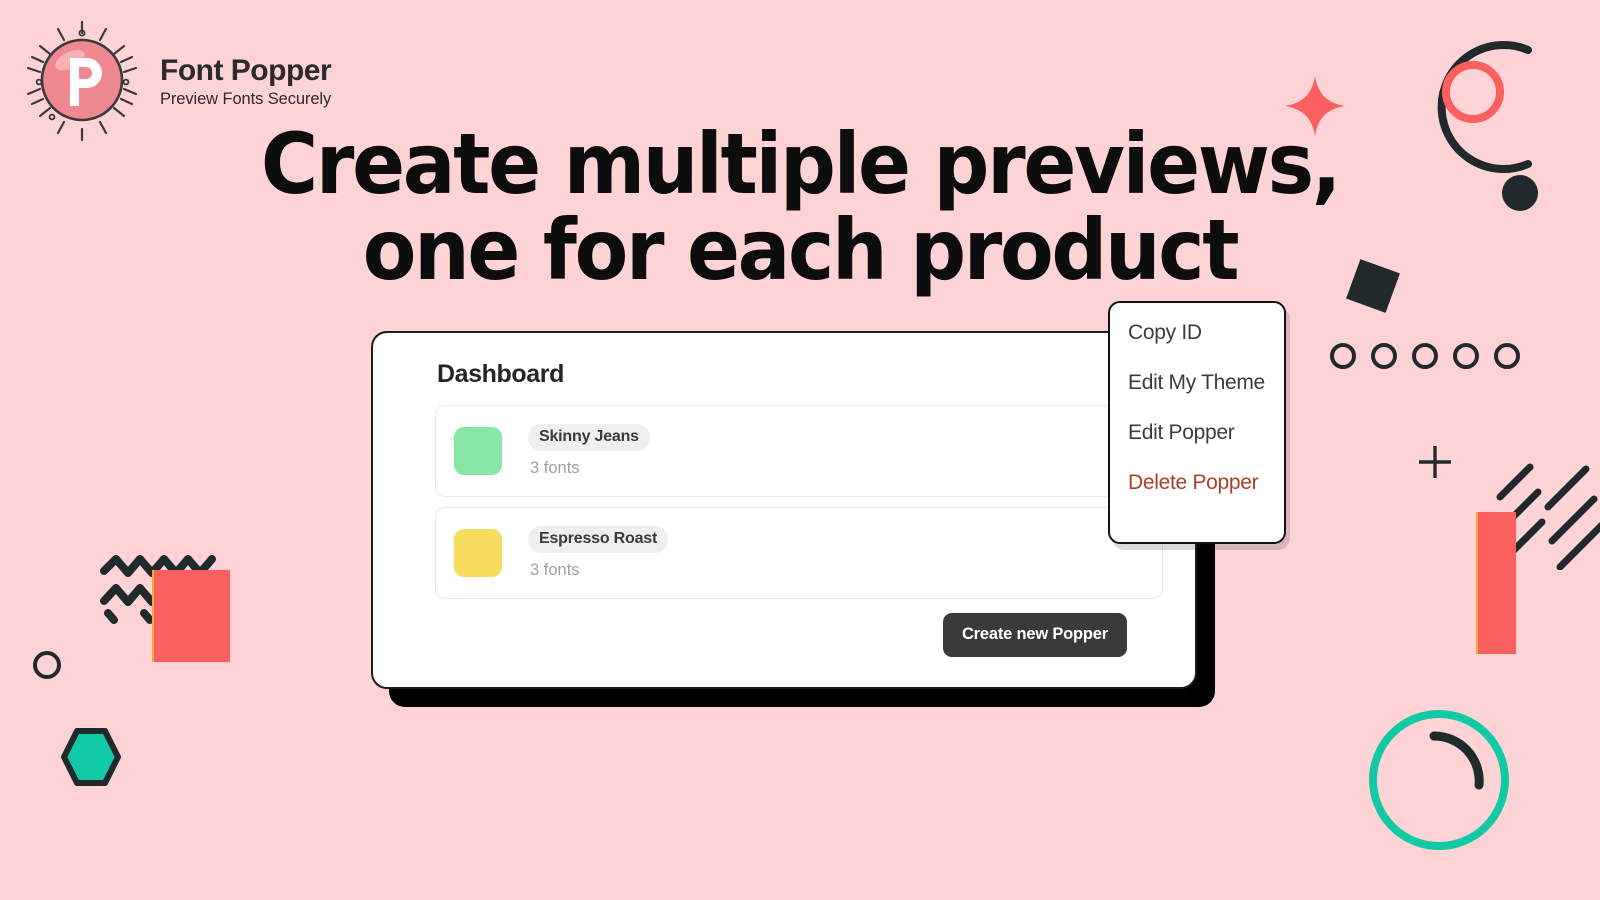 This screenshot has height=900, width=1600. What do you see at coordinates (1034, 635) in the screenshot?
I see `create-new-popper-button: Create new Popper` at bounding box center [1034, 635].